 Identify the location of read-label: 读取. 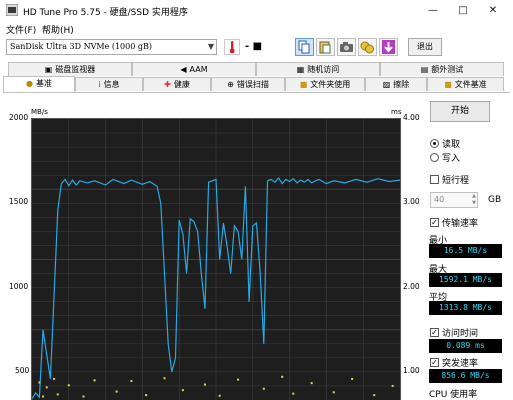
(451, 145).